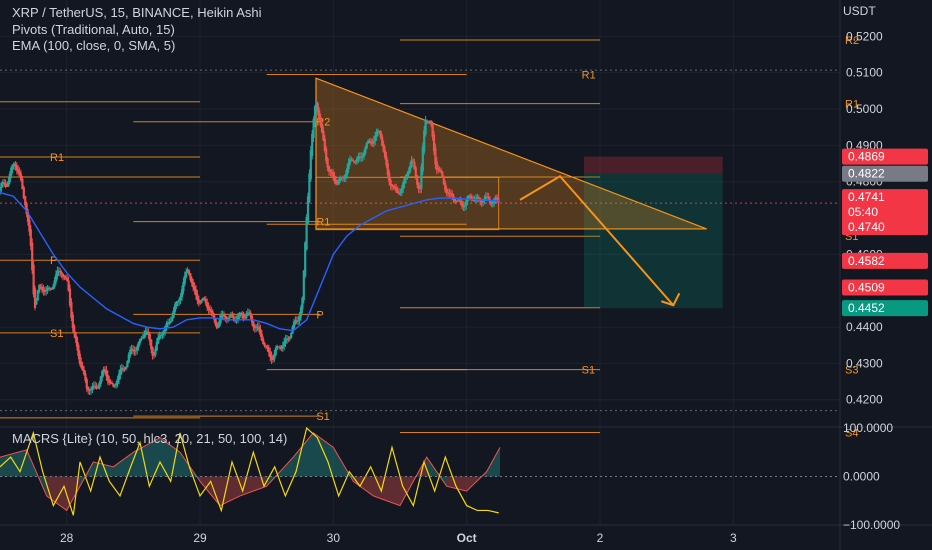 Image resolution: width=932 pixels, height=550 pixels. I want to click on price-badge-text: 05:40, so click(863, 212).